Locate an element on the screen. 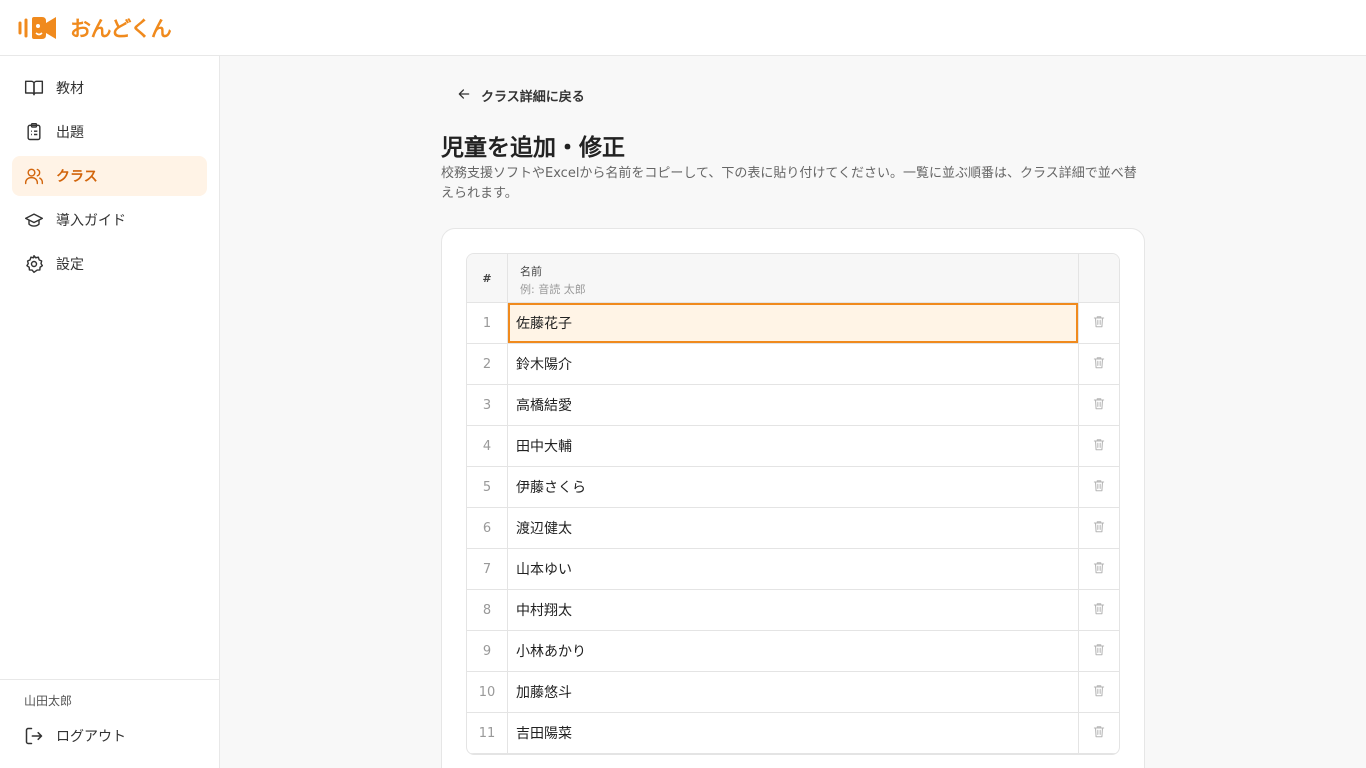  table-row: 4 田中大輔 is located at coordinates (793, 446).